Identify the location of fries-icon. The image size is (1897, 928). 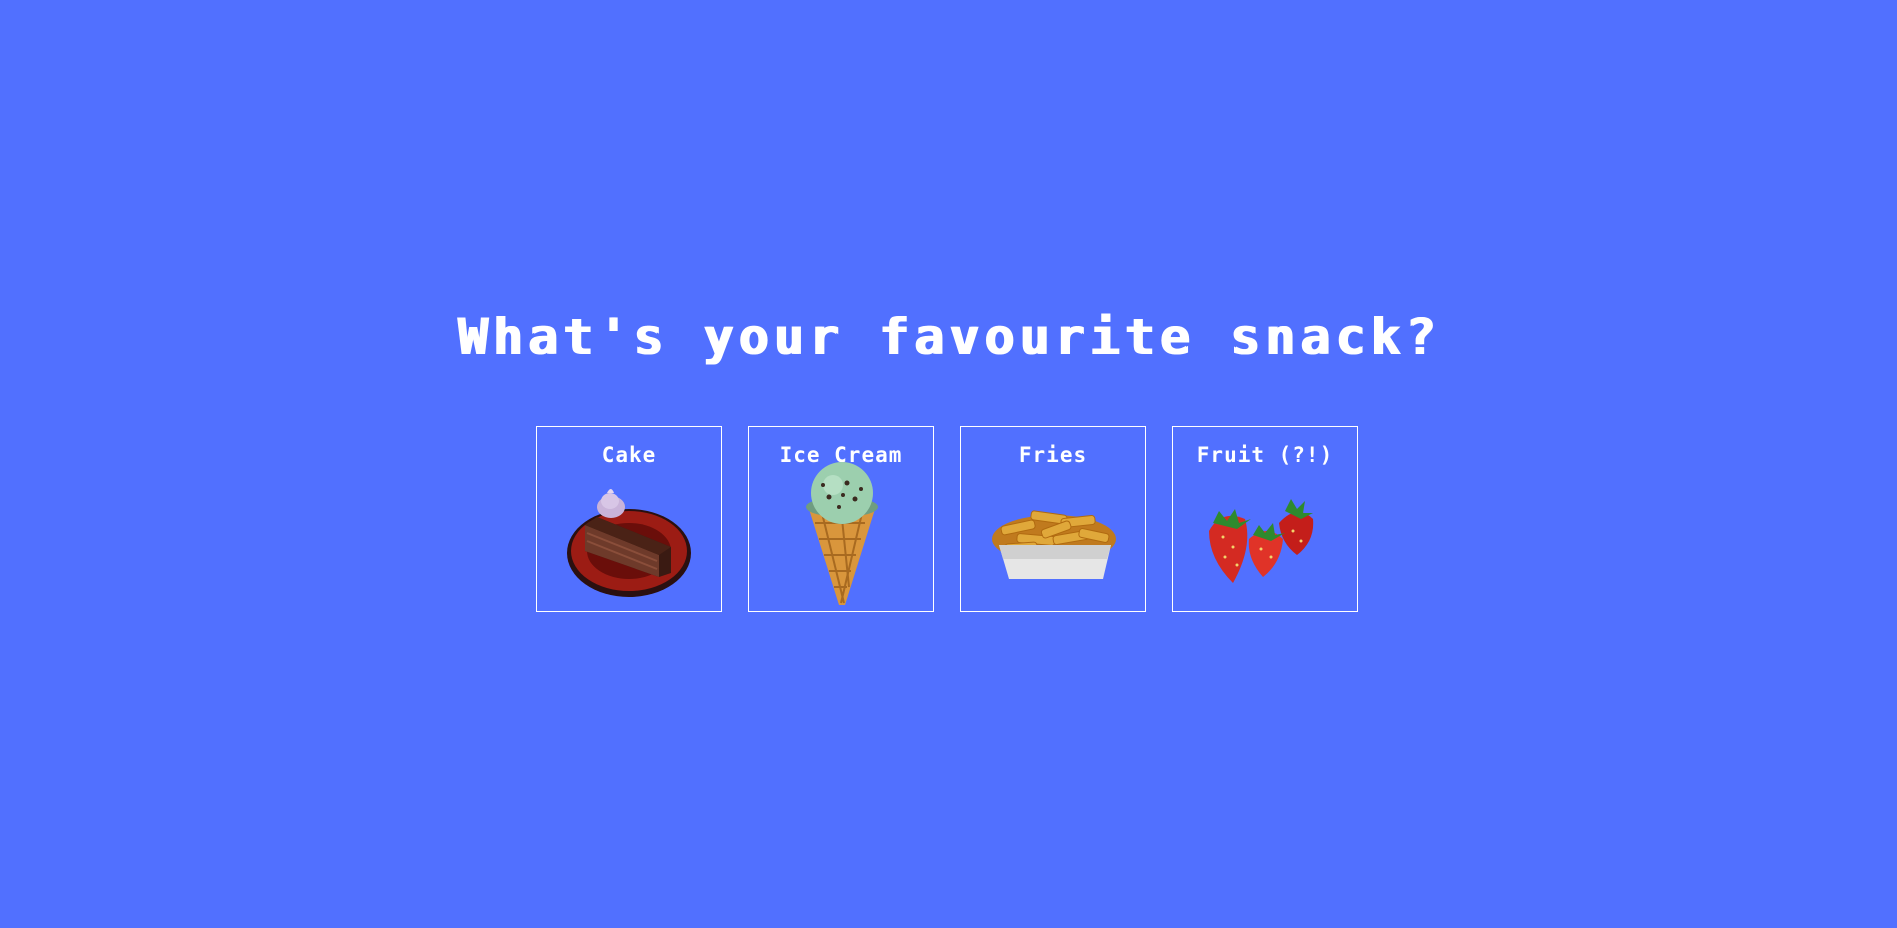
(1054, 544).